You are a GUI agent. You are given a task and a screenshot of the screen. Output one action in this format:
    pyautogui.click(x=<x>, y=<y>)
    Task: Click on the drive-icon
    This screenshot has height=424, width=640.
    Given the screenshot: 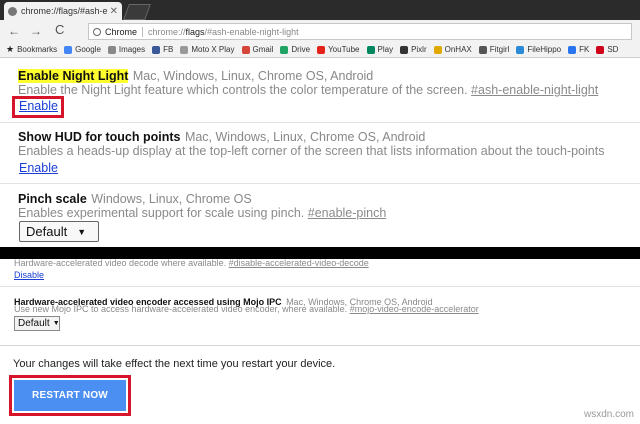 What is the action you would take?
    pyautogui.click(x=284, y=49)
    